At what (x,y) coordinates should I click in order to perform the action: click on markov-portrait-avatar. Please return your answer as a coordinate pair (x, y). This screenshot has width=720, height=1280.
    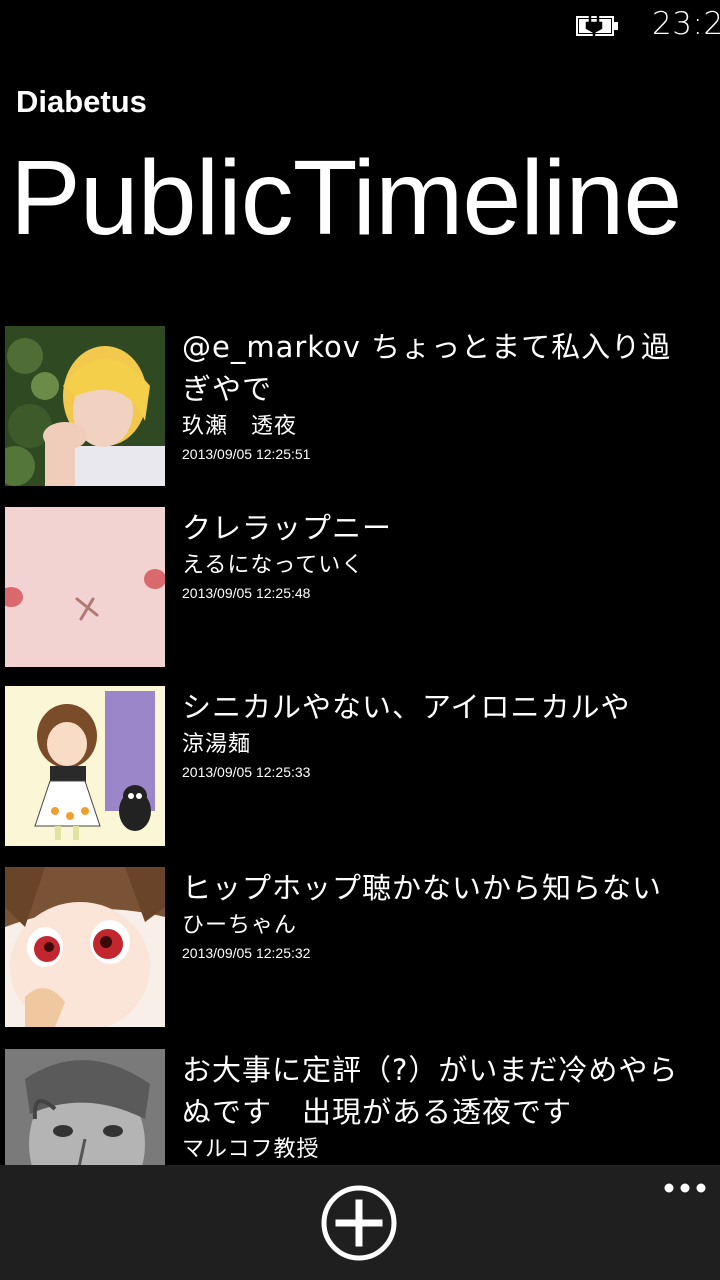
    Looking at the image, I should click on (85, 1107).